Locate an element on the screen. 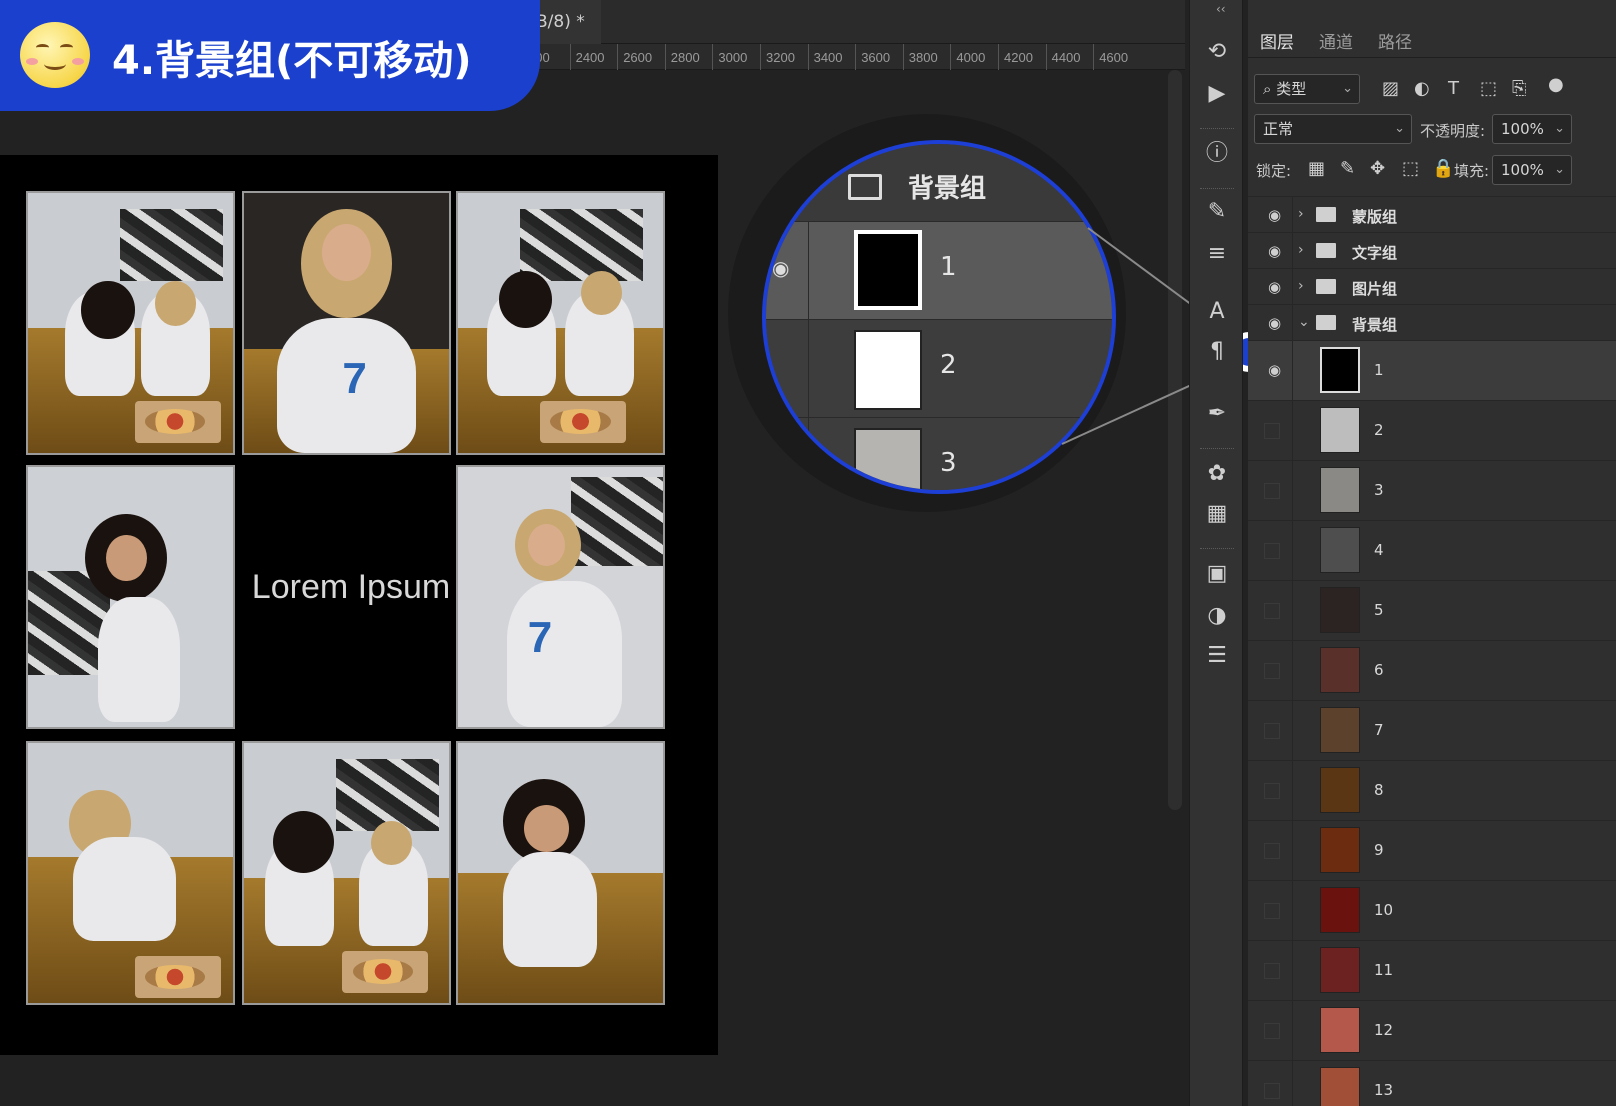 This screenshot has height=1106, width=1616. layer-row: 10 is located at coordinates (1432, 911).